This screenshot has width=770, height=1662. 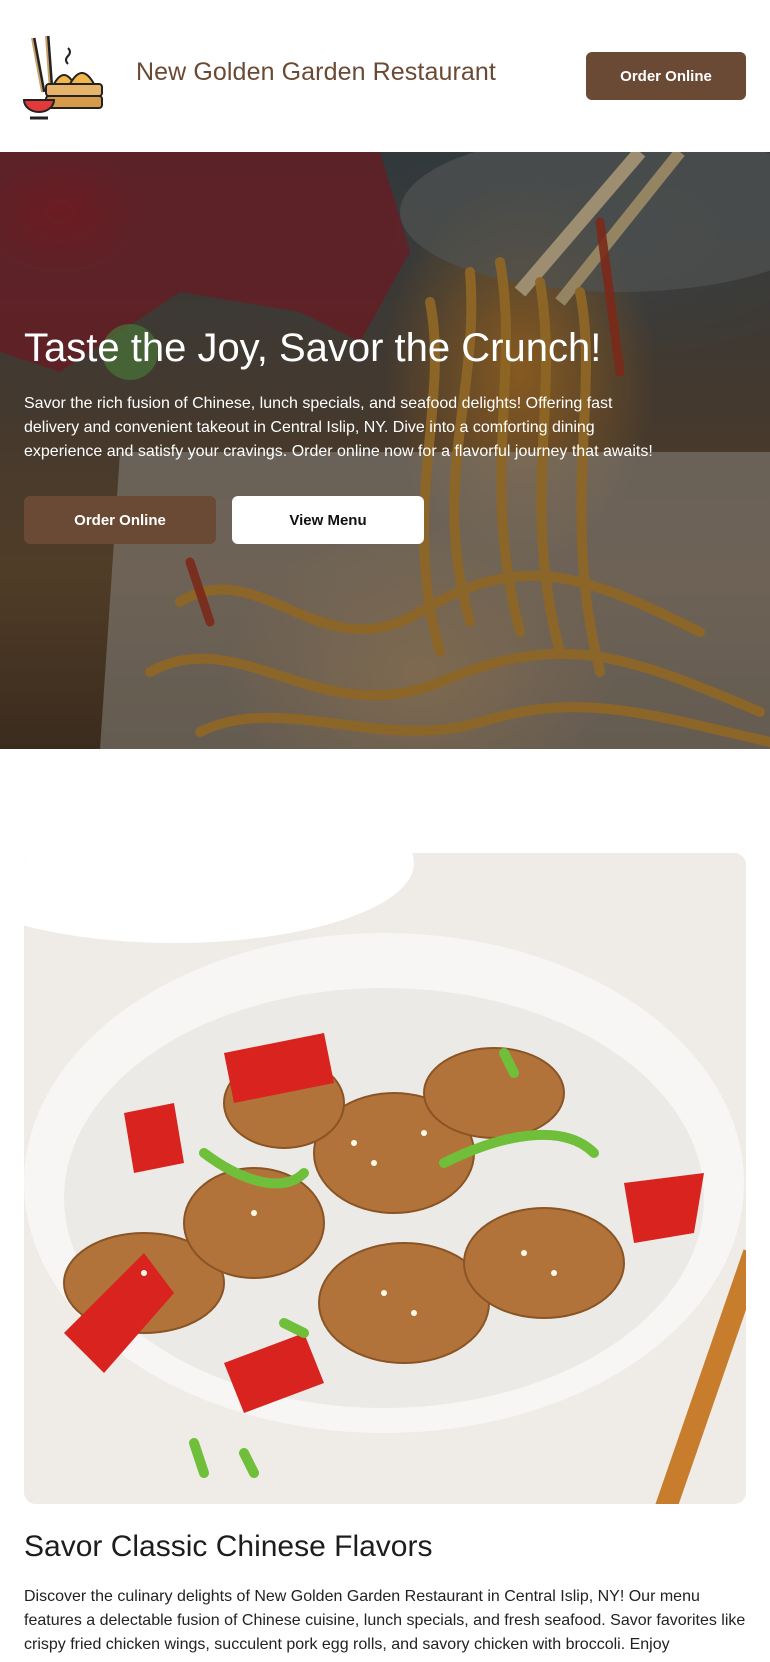 I want to click on hero-title: Taste the Joy, Savor the Crunch!, so click(x=313, y=348).